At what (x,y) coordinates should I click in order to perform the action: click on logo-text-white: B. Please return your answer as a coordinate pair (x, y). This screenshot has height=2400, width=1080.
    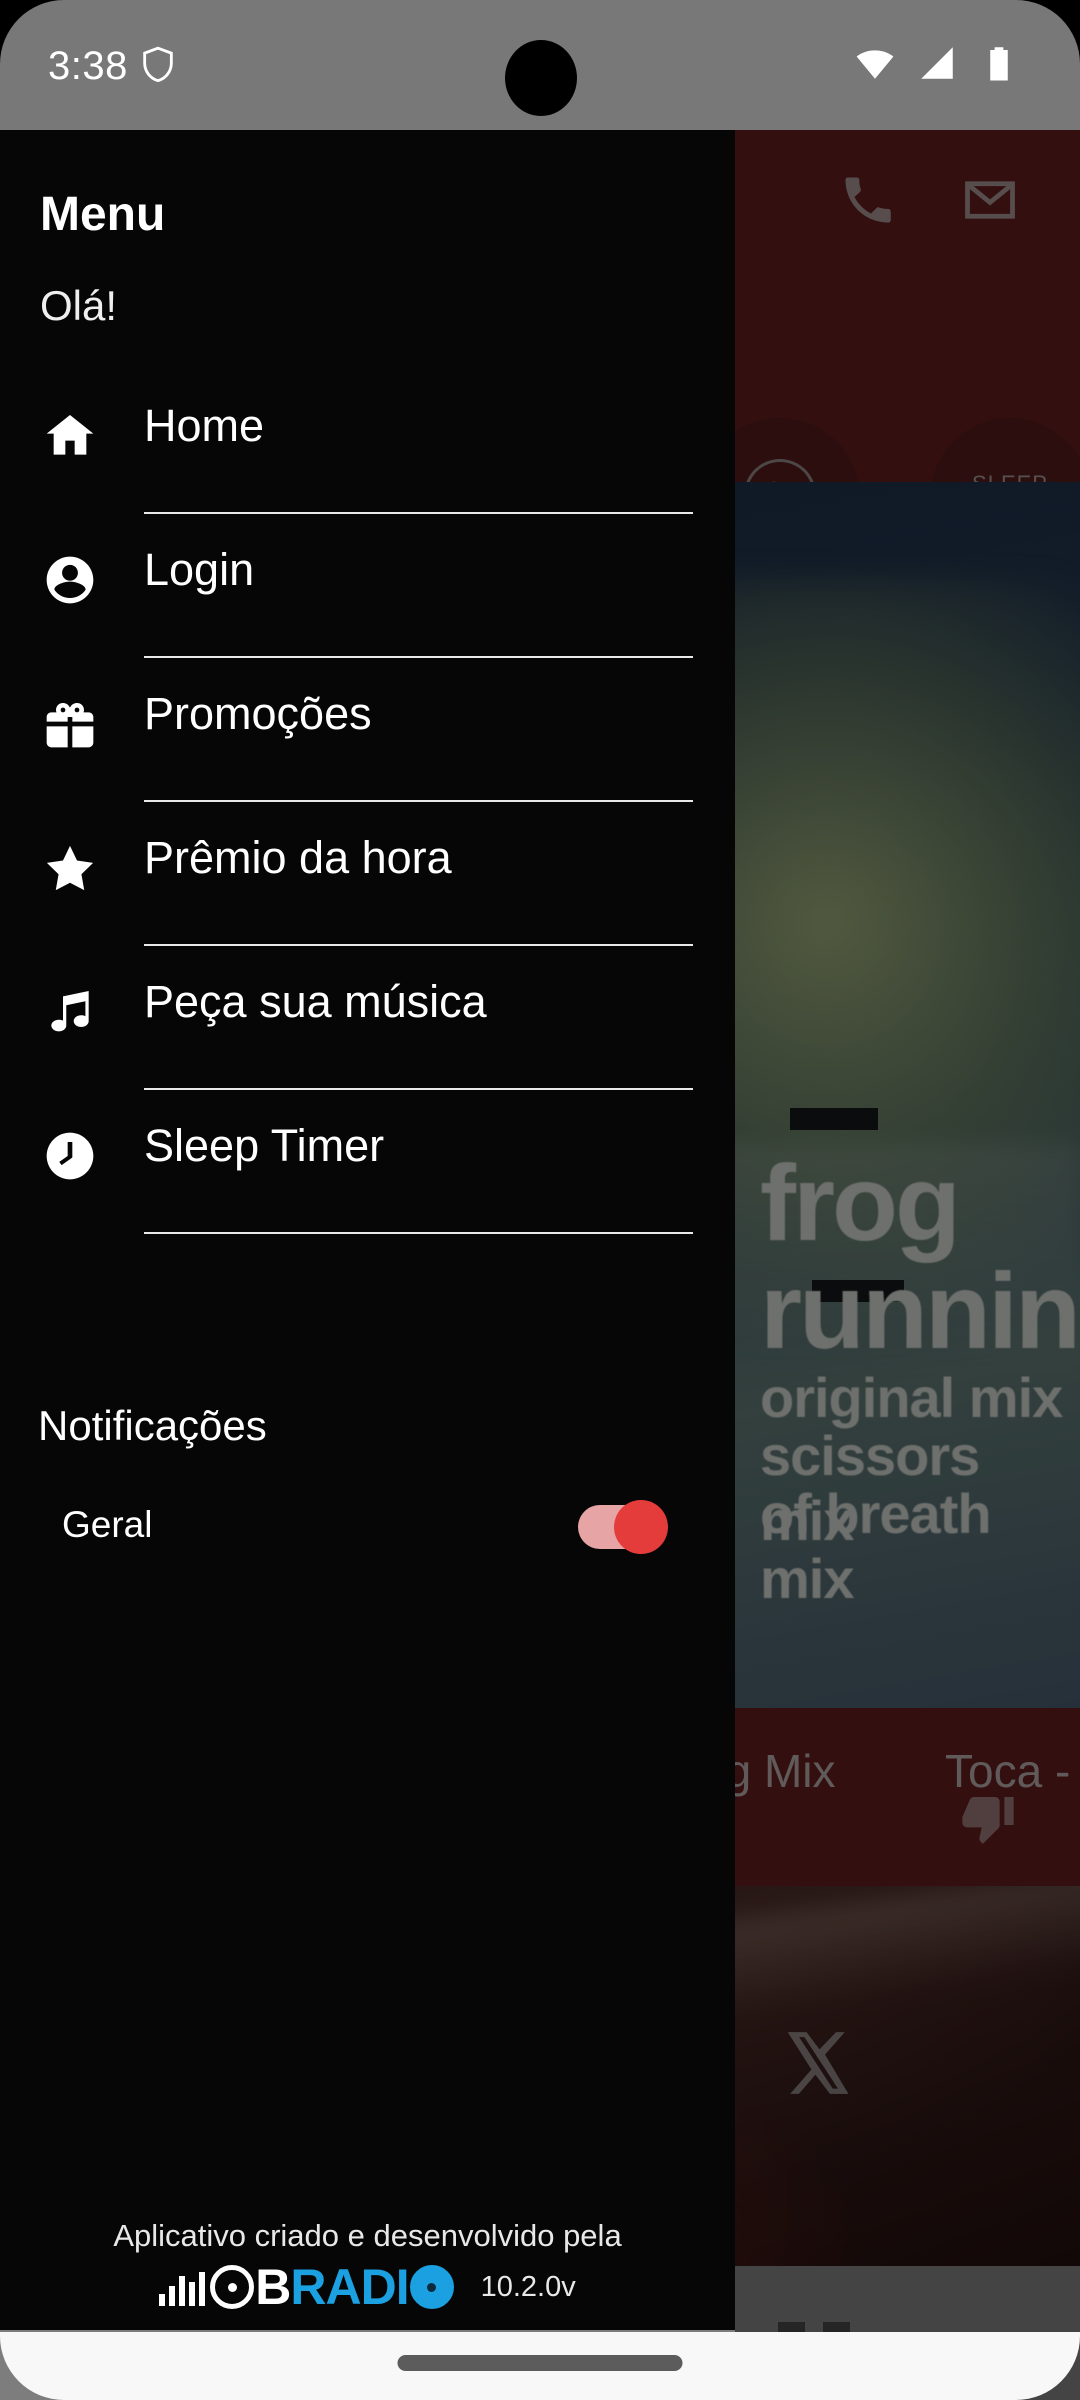
    Looking at the image, I should click on (273, 2287).